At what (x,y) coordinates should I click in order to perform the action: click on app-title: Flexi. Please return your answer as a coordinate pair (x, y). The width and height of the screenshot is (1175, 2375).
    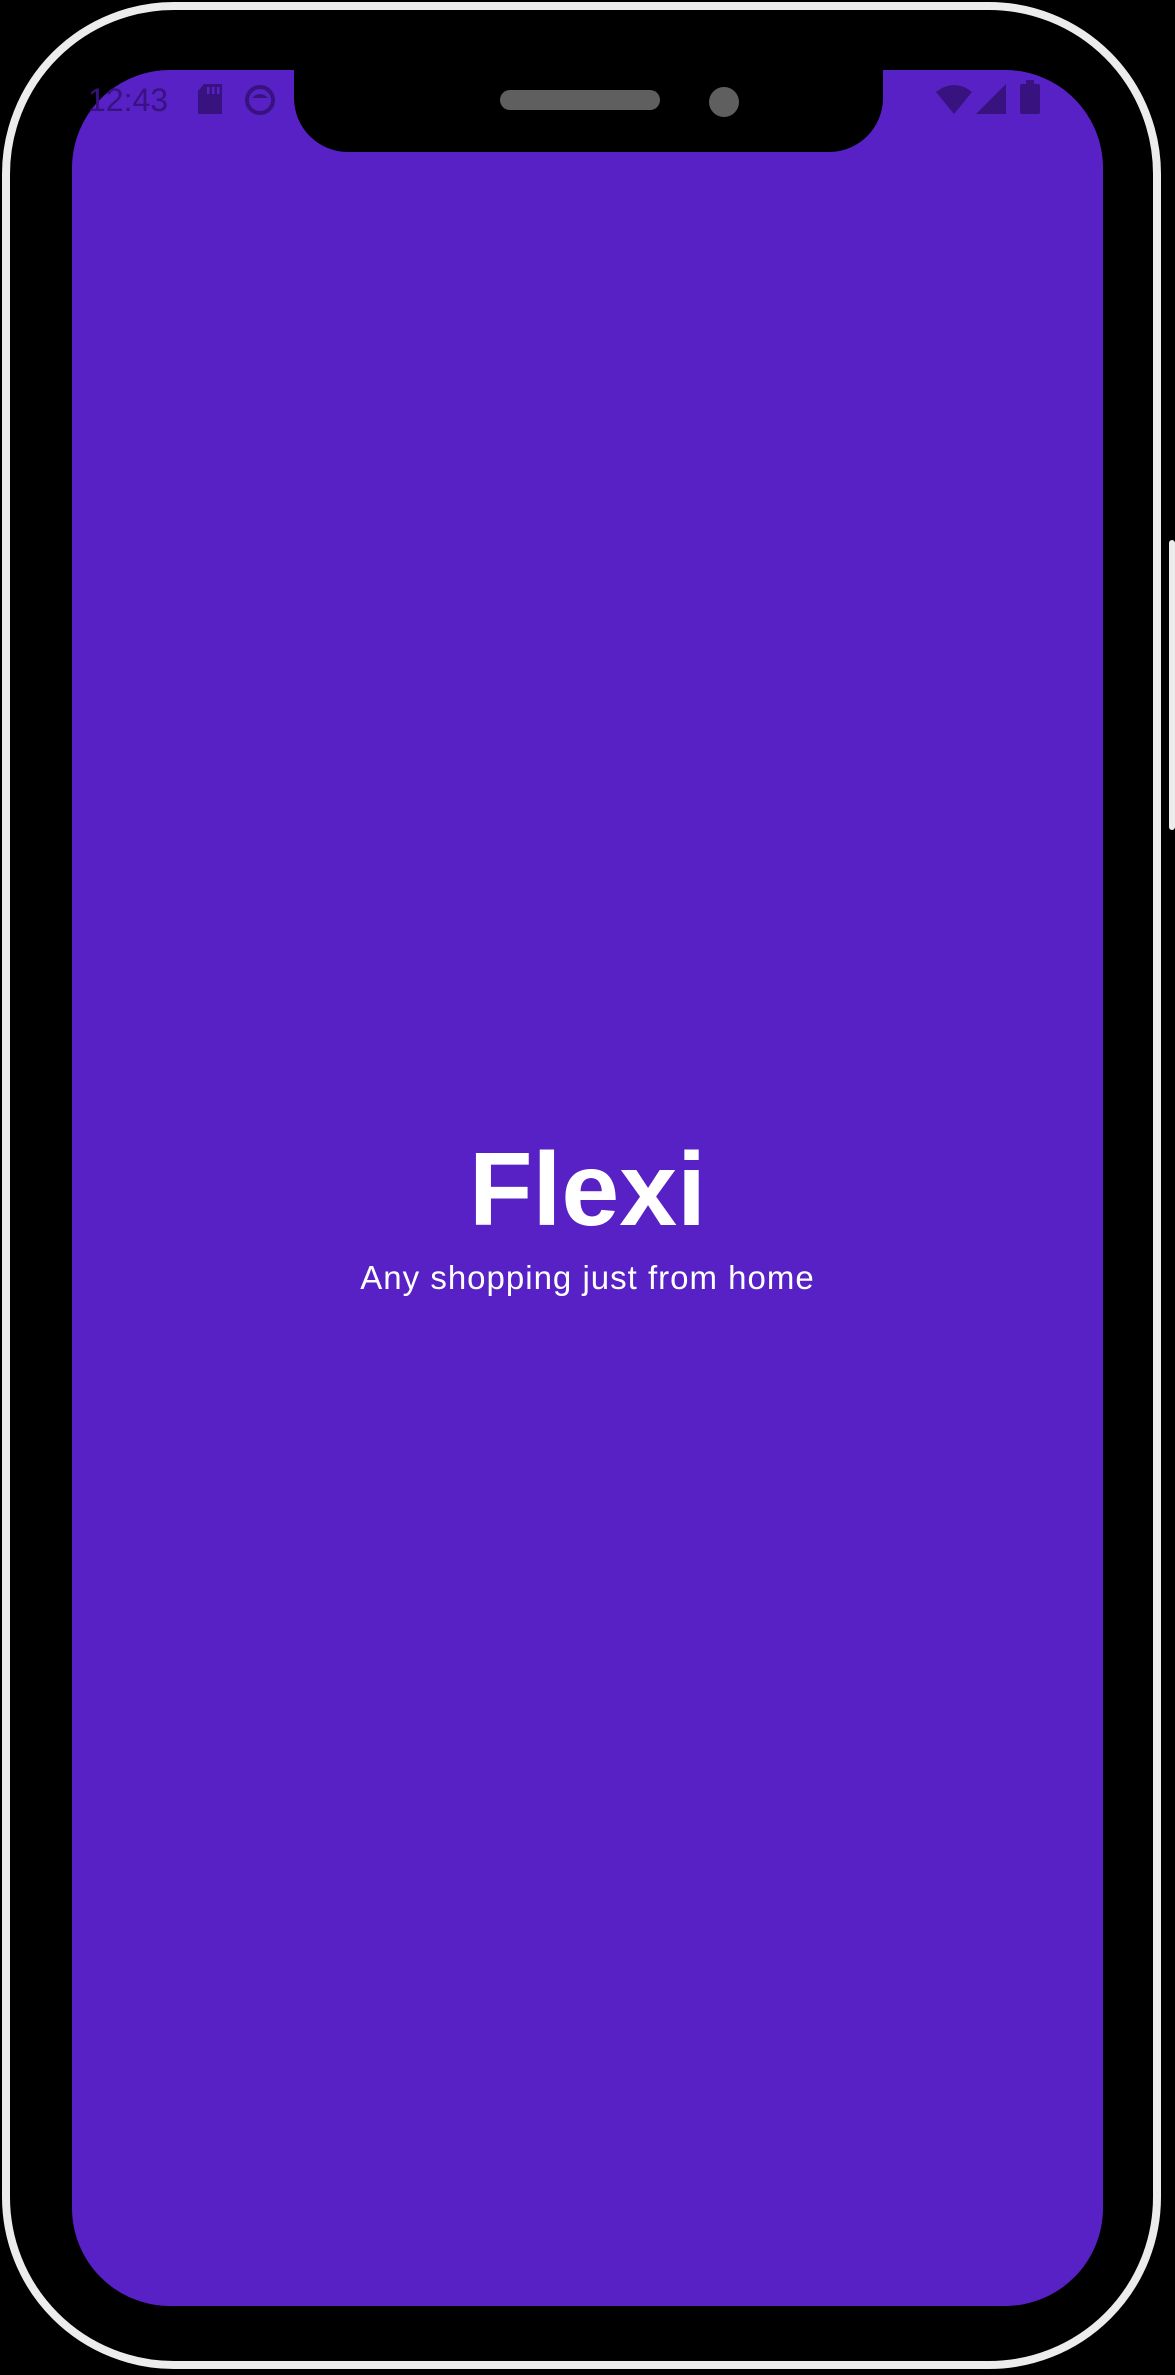
    Looking at the image, I should click on (587, 1190).